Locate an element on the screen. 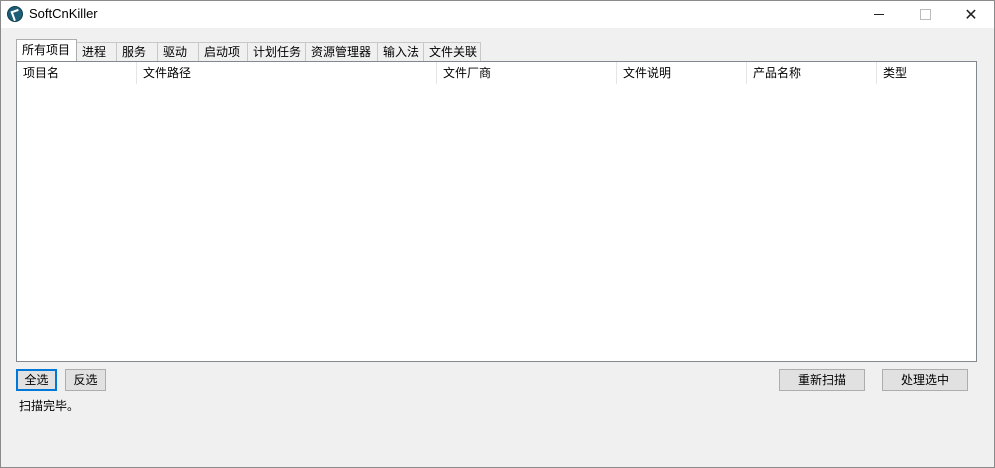 The width and height of the screenshot is (995, 468). app-logo-icon is located at coordinates (15, 14).